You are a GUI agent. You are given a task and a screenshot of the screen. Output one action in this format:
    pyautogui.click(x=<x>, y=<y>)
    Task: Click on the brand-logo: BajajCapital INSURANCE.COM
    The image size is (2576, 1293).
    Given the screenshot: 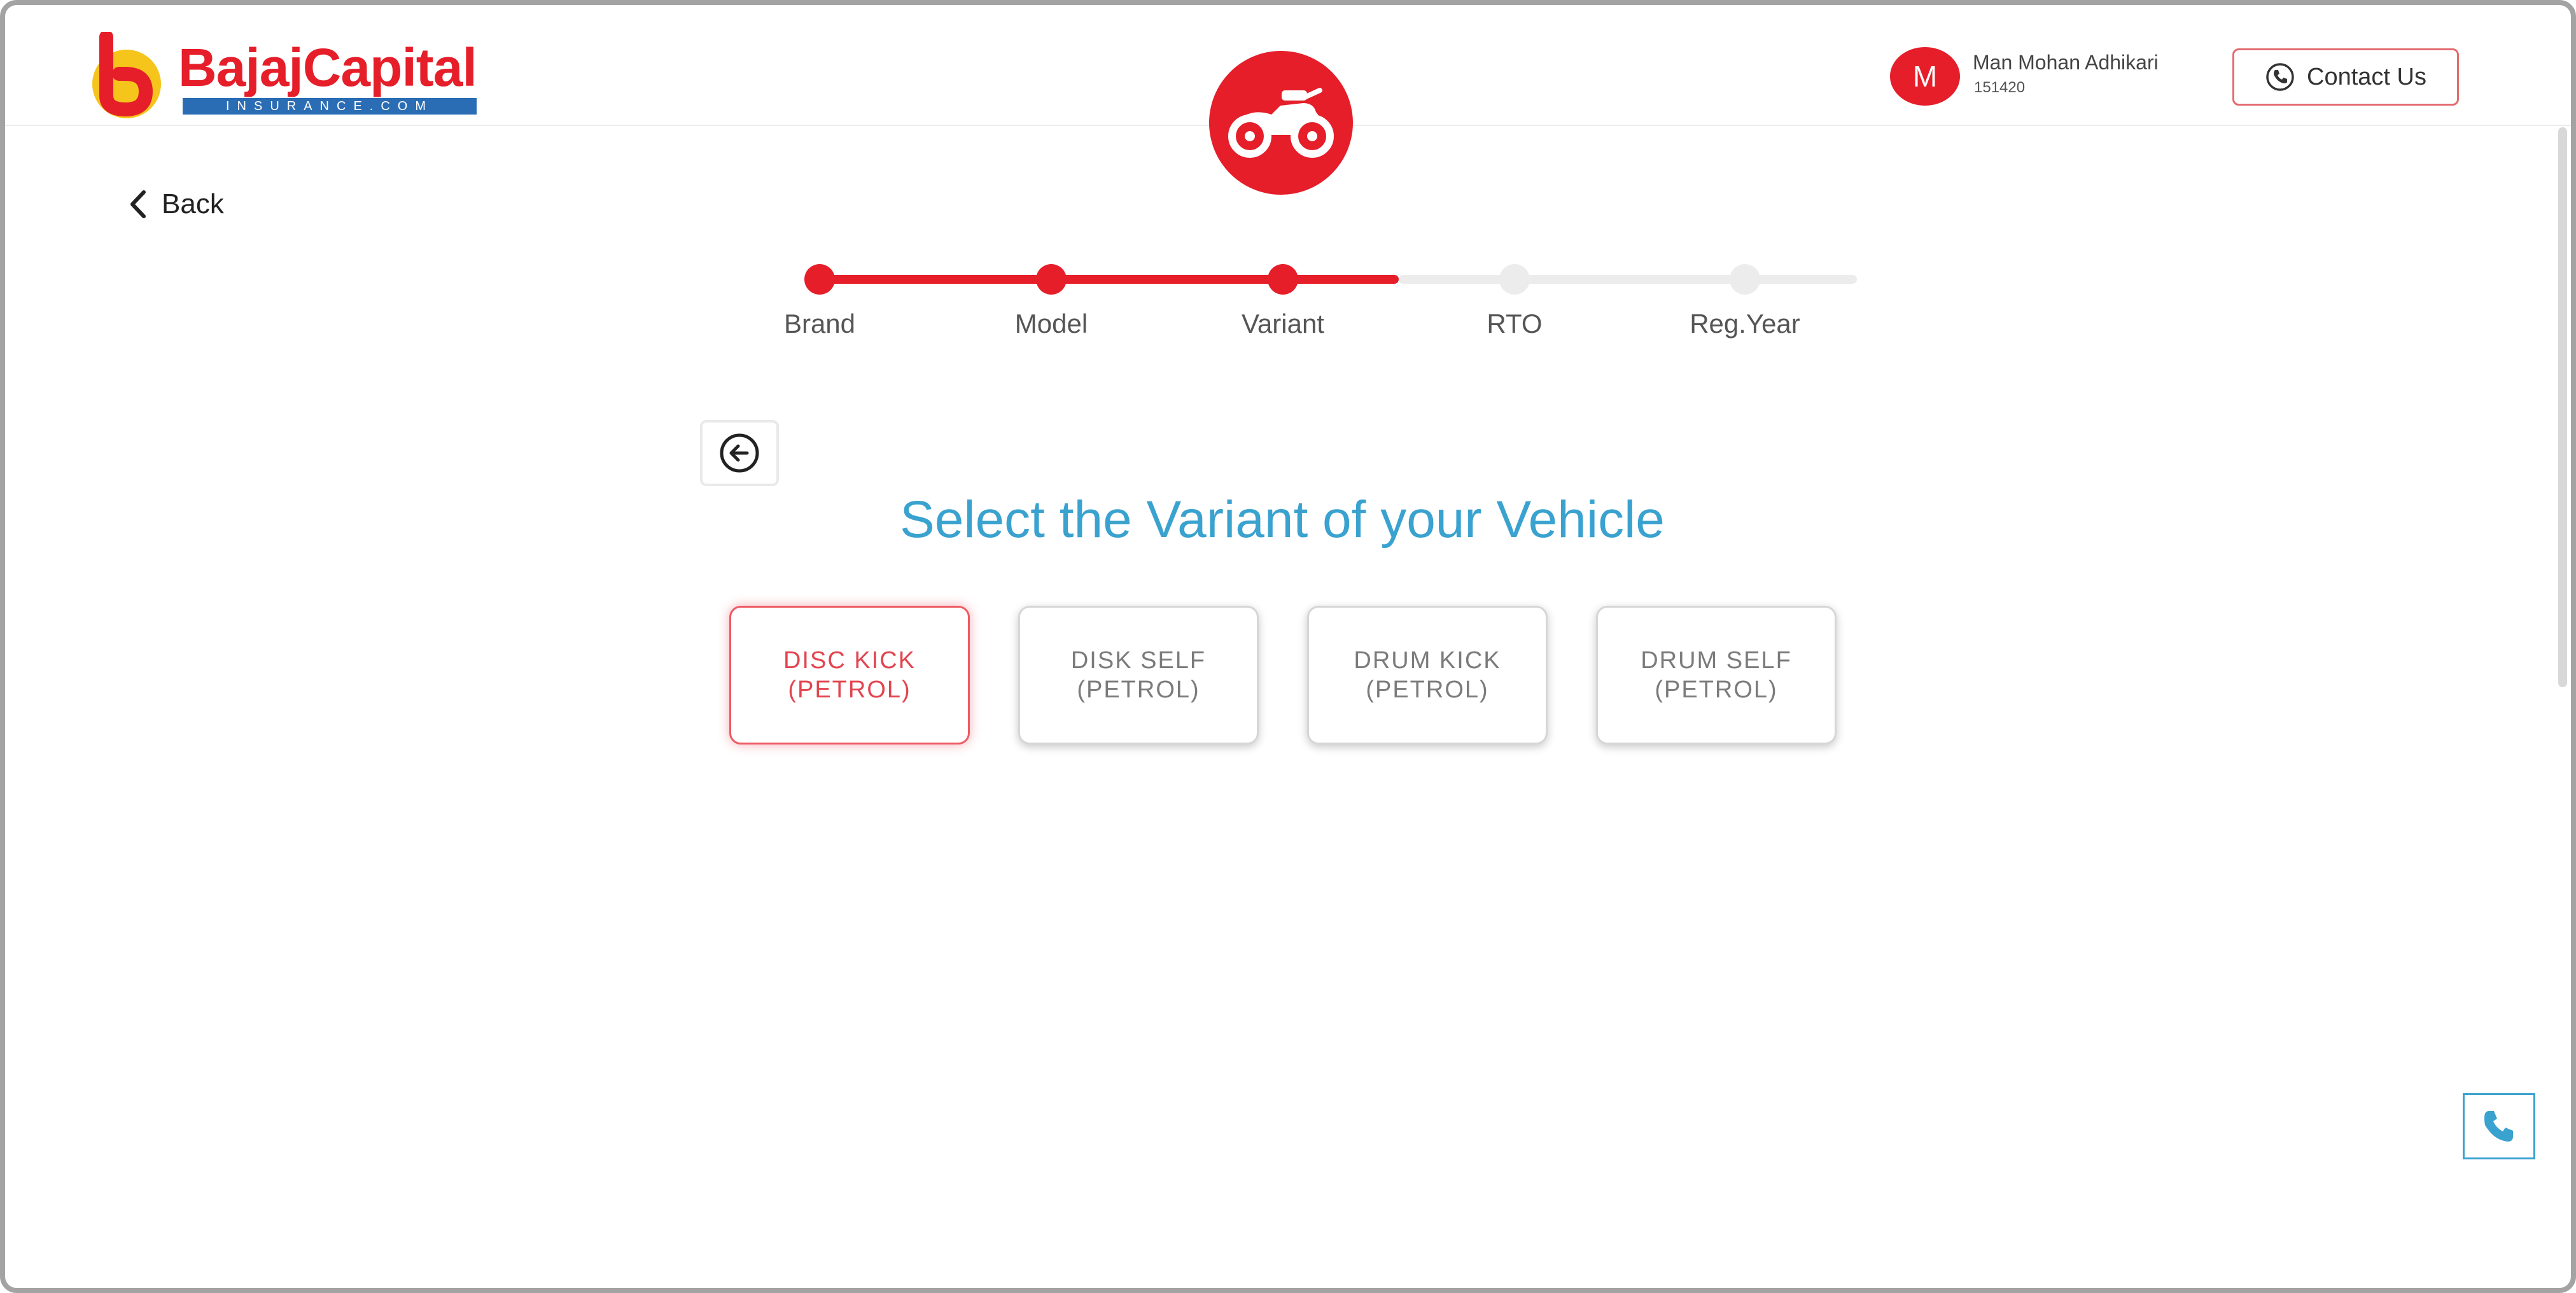 What is the action you would take?
    pyautogui.click(x=280, y=76)
    